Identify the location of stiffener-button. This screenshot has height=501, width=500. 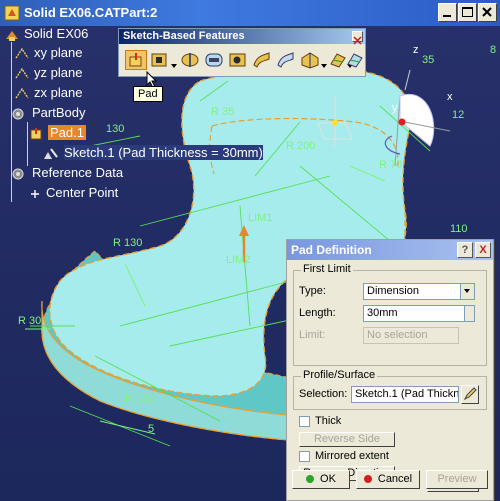
(310, 60).